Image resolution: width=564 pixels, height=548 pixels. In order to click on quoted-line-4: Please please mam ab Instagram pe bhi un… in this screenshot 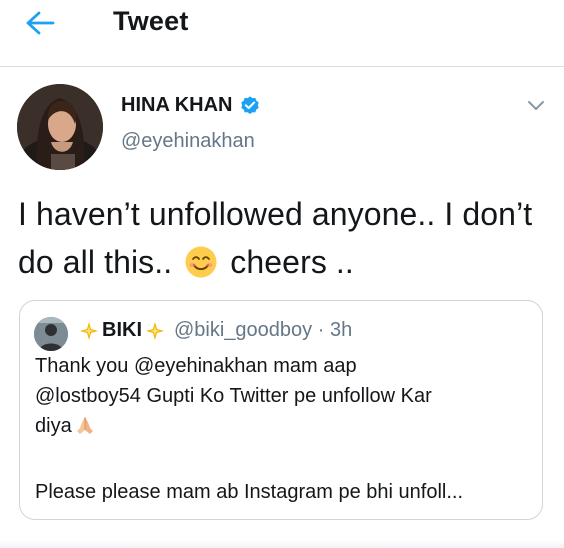, I will do `click(249, 492)`.